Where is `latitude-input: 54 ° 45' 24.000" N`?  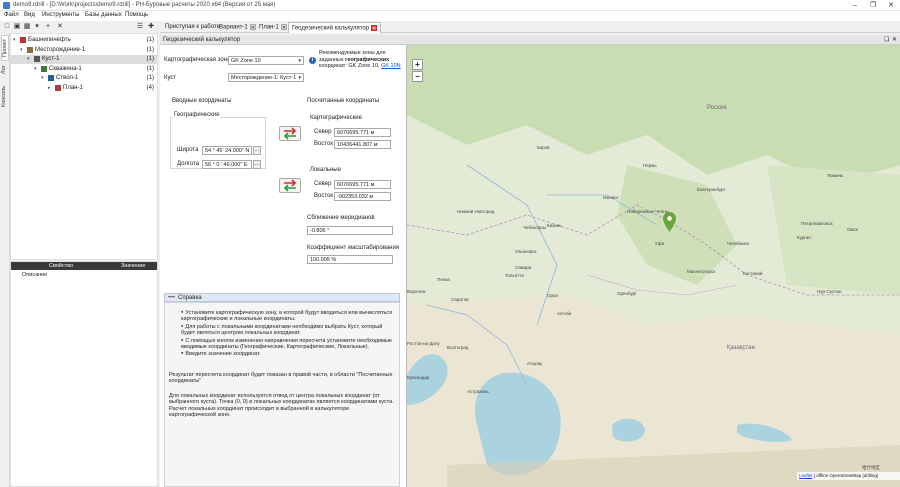
latitude-input: 54 ° 45' 24.000" N is located at coordinates (227, 150).